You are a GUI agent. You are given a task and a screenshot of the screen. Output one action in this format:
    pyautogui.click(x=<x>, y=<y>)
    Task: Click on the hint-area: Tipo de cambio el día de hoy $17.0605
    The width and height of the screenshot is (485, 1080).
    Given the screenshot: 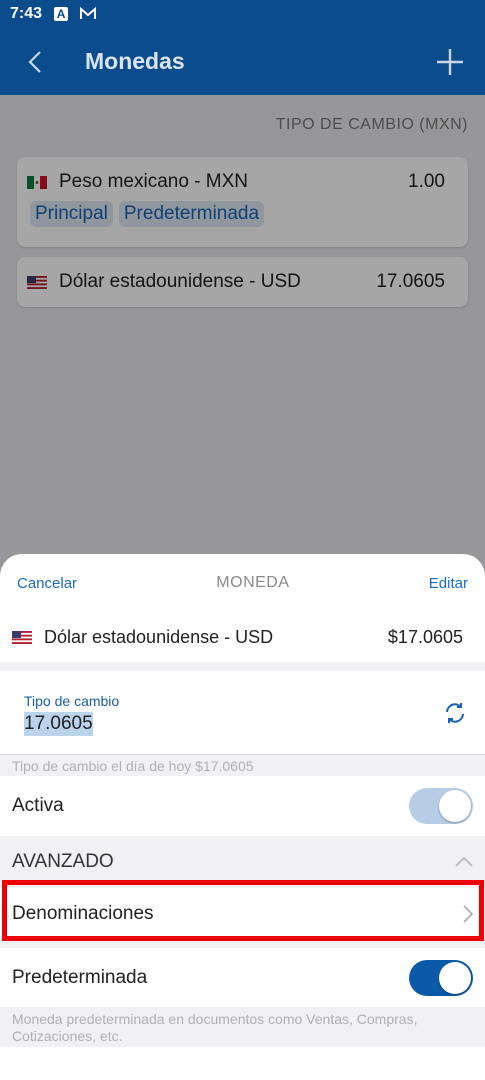 What is the action you would take?
    pyautogui.click(x=242, y=765)
    